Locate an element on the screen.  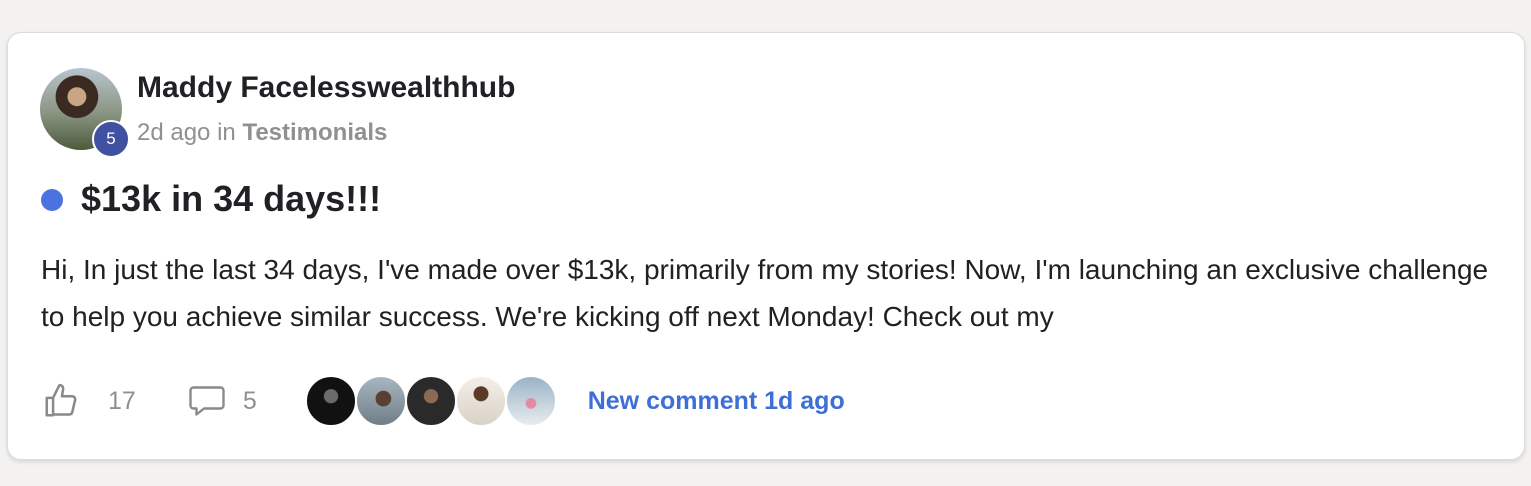
post-actions: 17 5 New comment 1d ago is located at coordinates (443, 401).